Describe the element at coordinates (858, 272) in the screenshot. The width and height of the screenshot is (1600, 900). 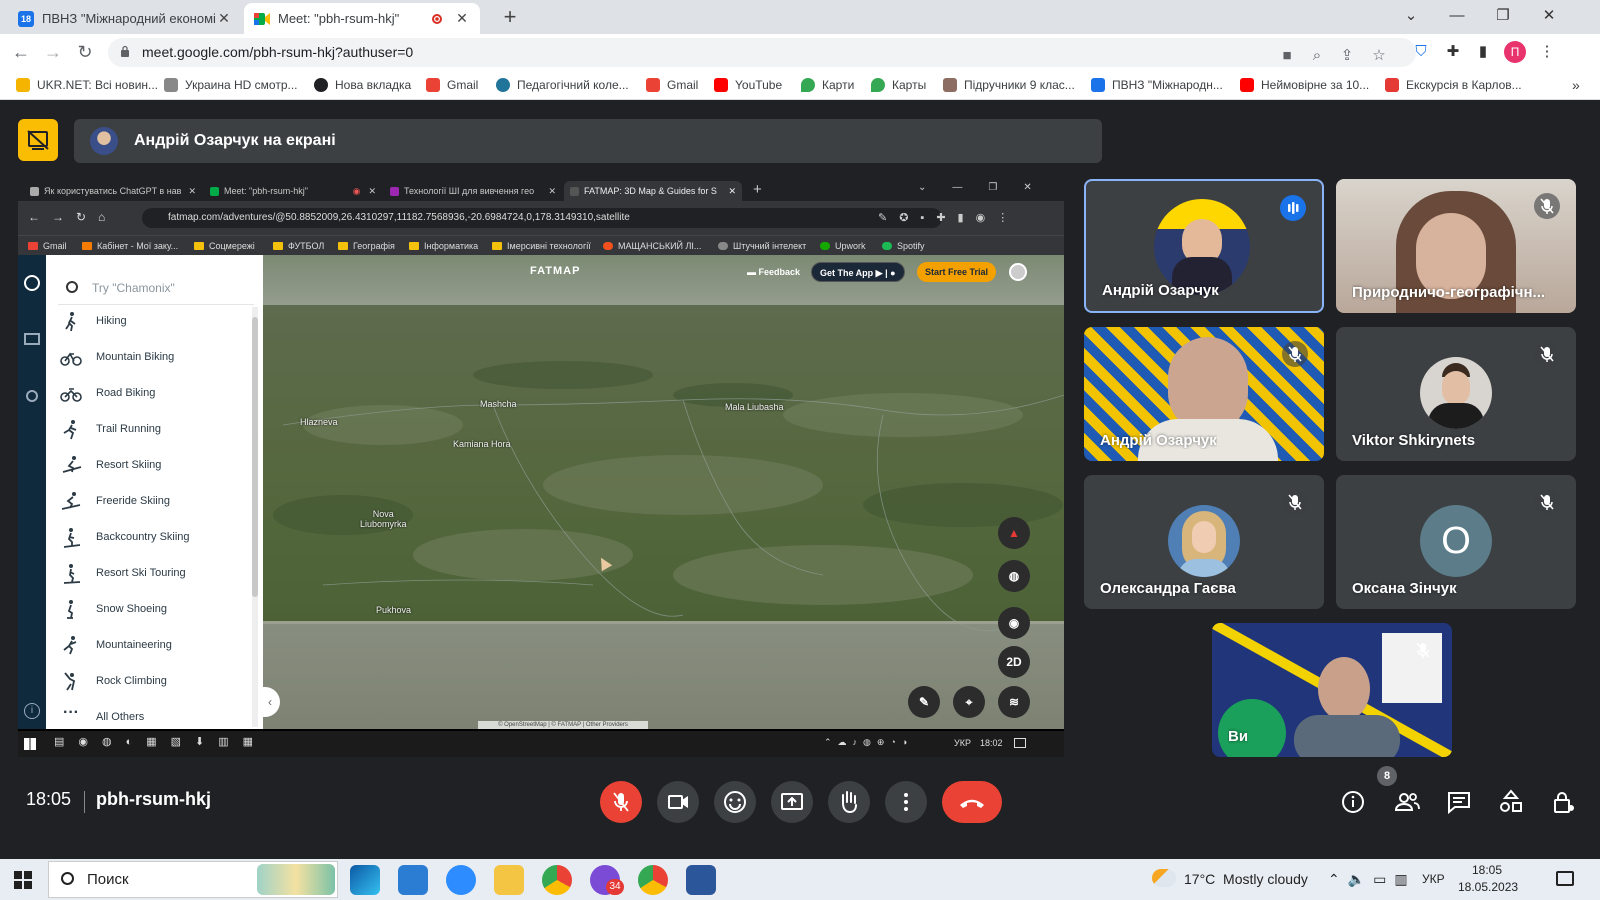
I see `get-app-button: Get The App ▶ | ●` at that location.